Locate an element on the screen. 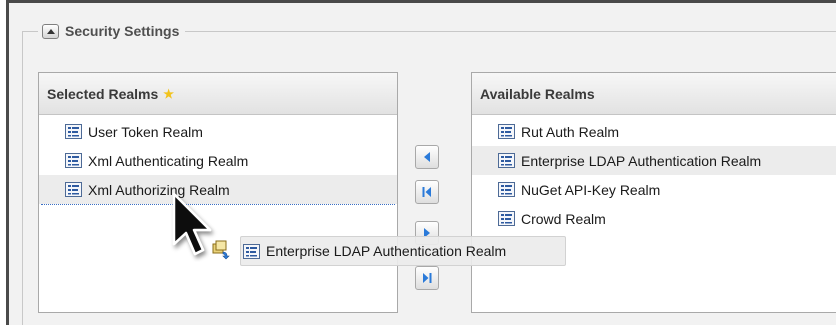 Image resolution: width=836 pixels, height=325 pixels. section-legend: Security Settings is located at coordinates (112, 31).